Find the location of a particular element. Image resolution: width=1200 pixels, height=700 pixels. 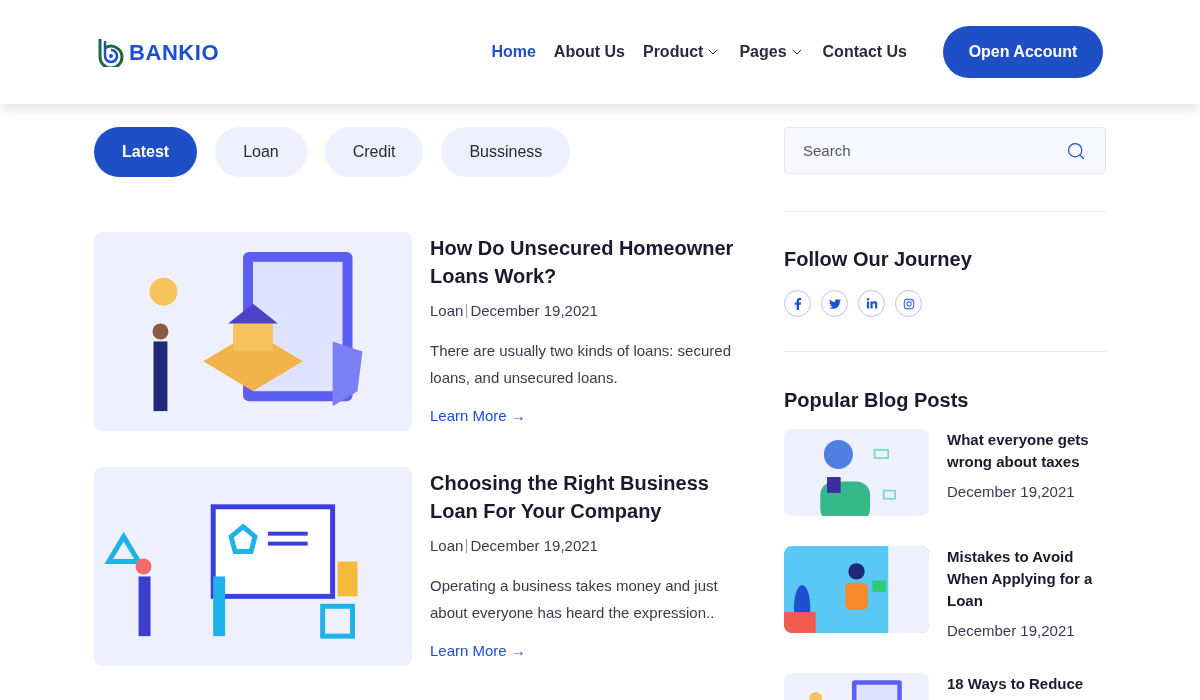

nav-link: About Us is located at coordinates (589, 52).